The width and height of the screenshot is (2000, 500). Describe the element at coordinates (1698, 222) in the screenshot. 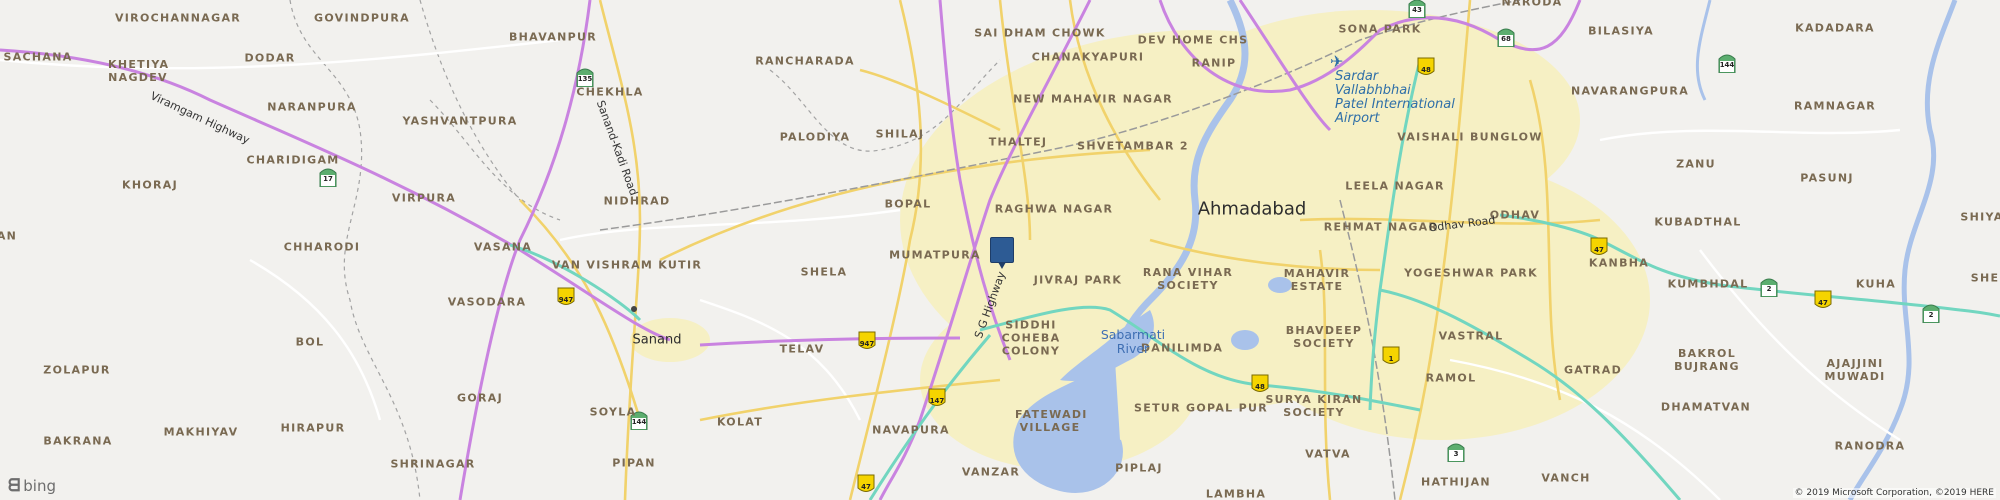

I see `place-label: KUBADTHAL` at that location.